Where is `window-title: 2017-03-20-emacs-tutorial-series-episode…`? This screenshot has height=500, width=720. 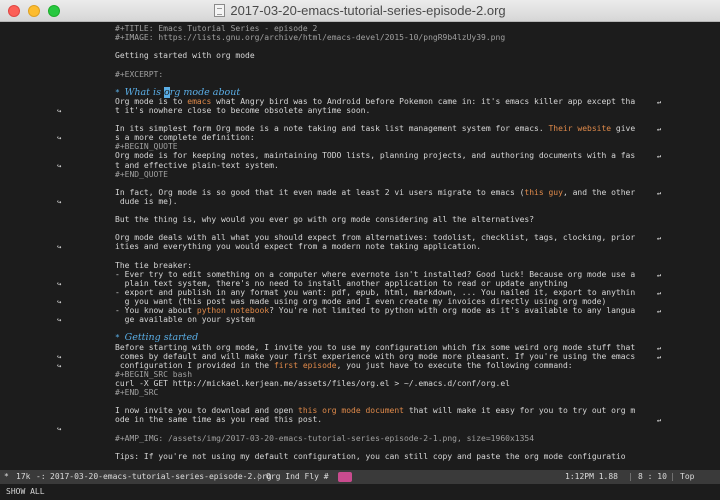
window-title: 2017-03-20-emacs-tutorial-series-episode… is located at coordinates (368, 10).